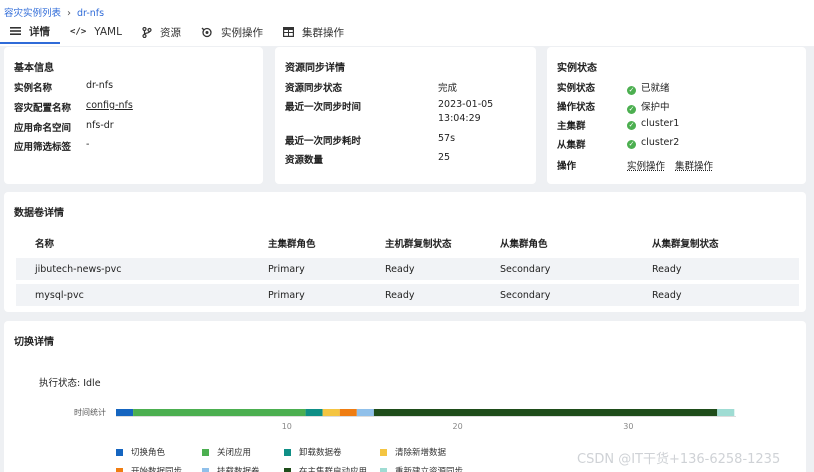  I want to click on volume-details-title: 数据卷详情, so click(39, 213).